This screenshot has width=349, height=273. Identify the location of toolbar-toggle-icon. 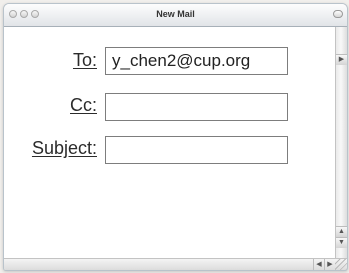
(338, 14).